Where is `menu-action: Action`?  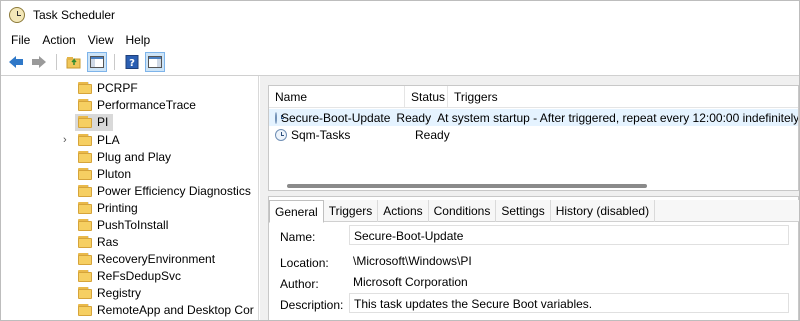
menu-action: Action is located at coordinates (58, 40).